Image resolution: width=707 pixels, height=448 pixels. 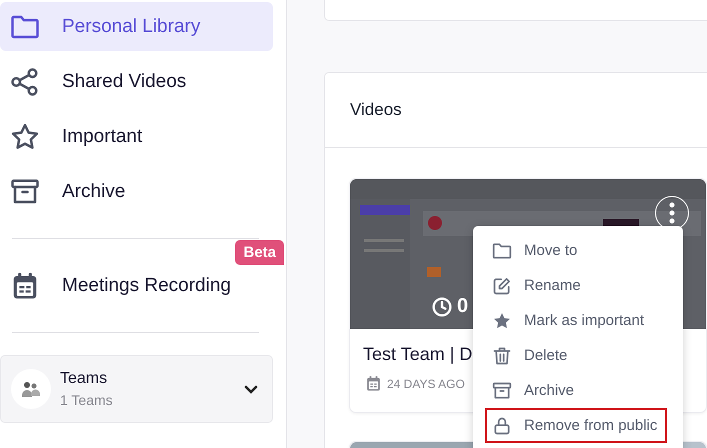 I want to click on menu-item: Remove from public, so click(x=576, y=425).